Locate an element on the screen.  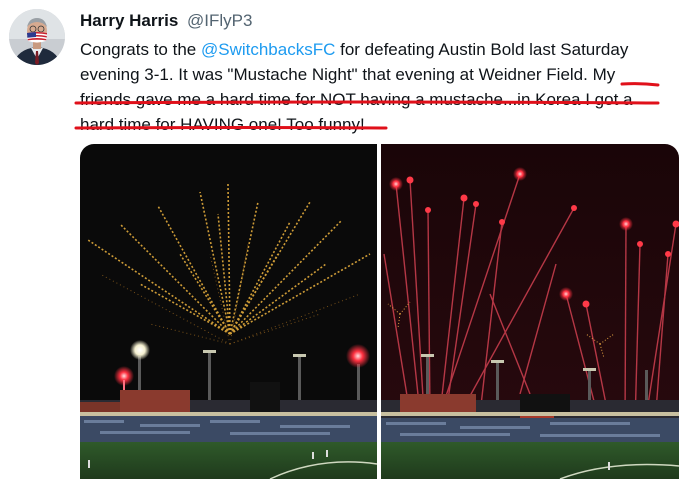
us-flag-mask-icon is located at coordinates (37, 37).